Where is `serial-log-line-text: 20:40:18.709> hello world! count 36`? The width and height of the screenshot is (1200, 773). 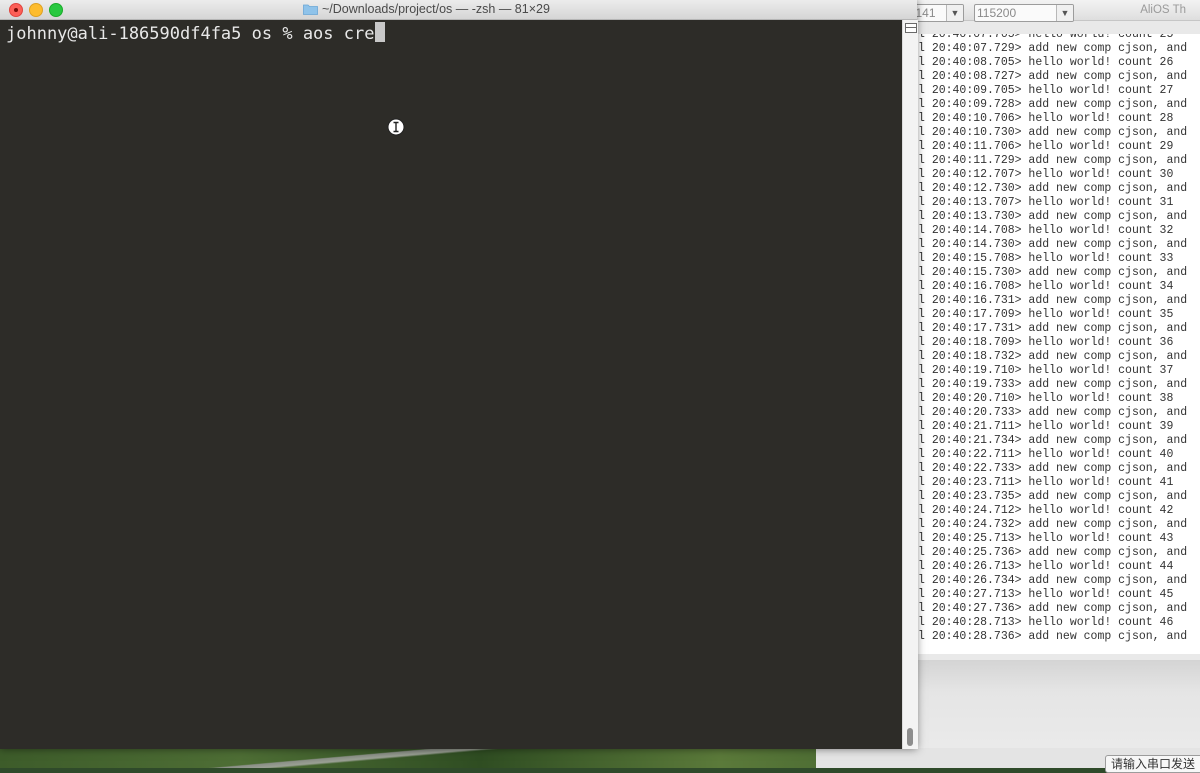 serial-log-line-text: 20:40:18.709> hello world! count 36 is located at coordinates (1052, 342).